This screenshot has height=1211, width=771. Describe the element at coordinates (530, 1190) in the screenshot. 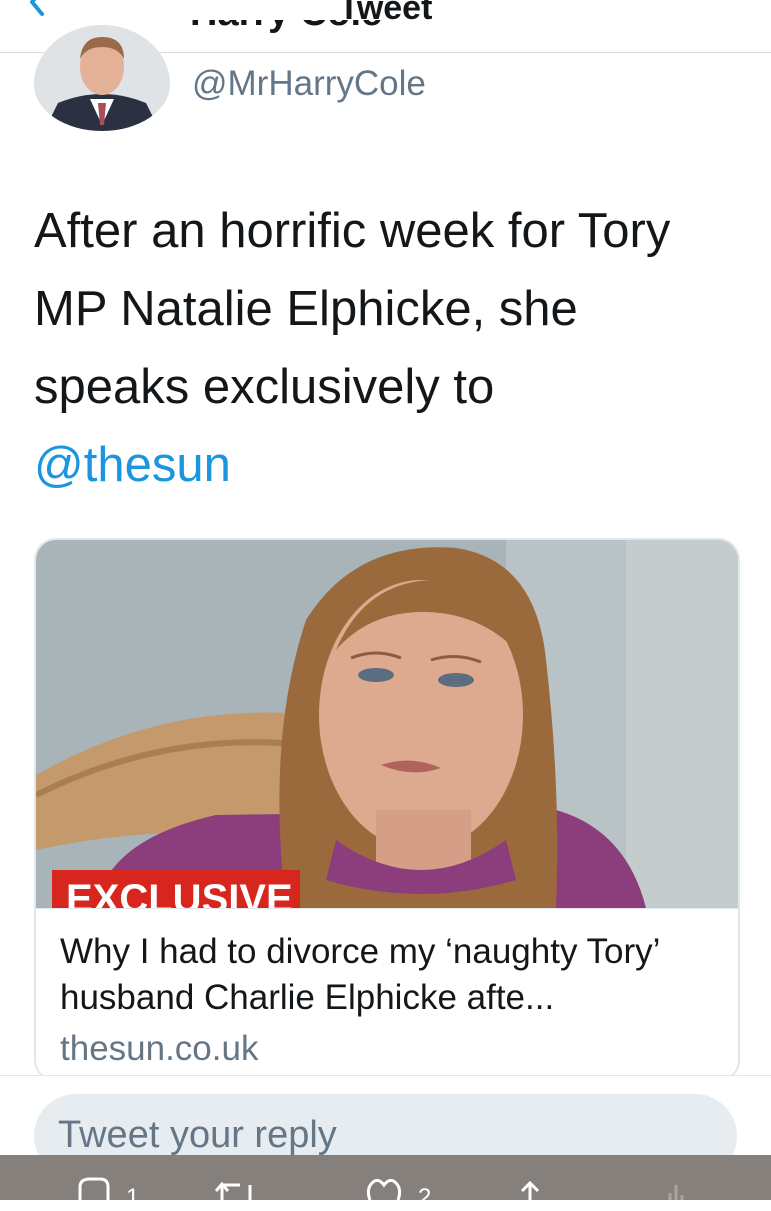

I see `share-icon` at that location.